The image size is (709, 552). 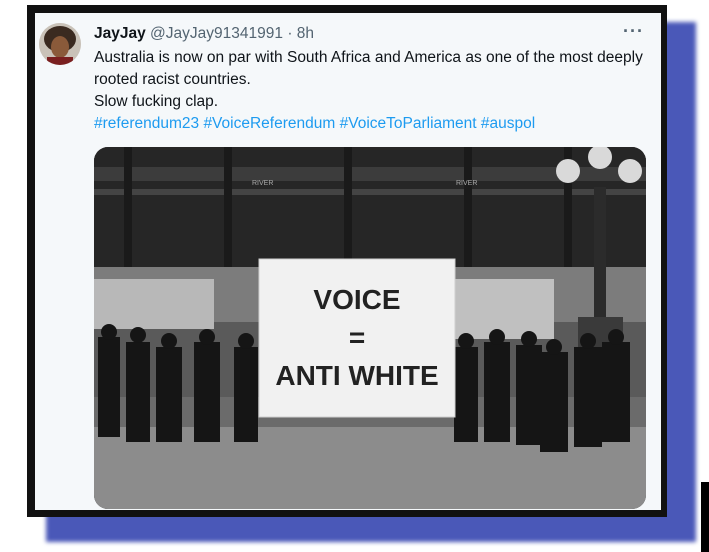 I want to click on hashtag-link: #referendum23, so click(x=146, y=123).